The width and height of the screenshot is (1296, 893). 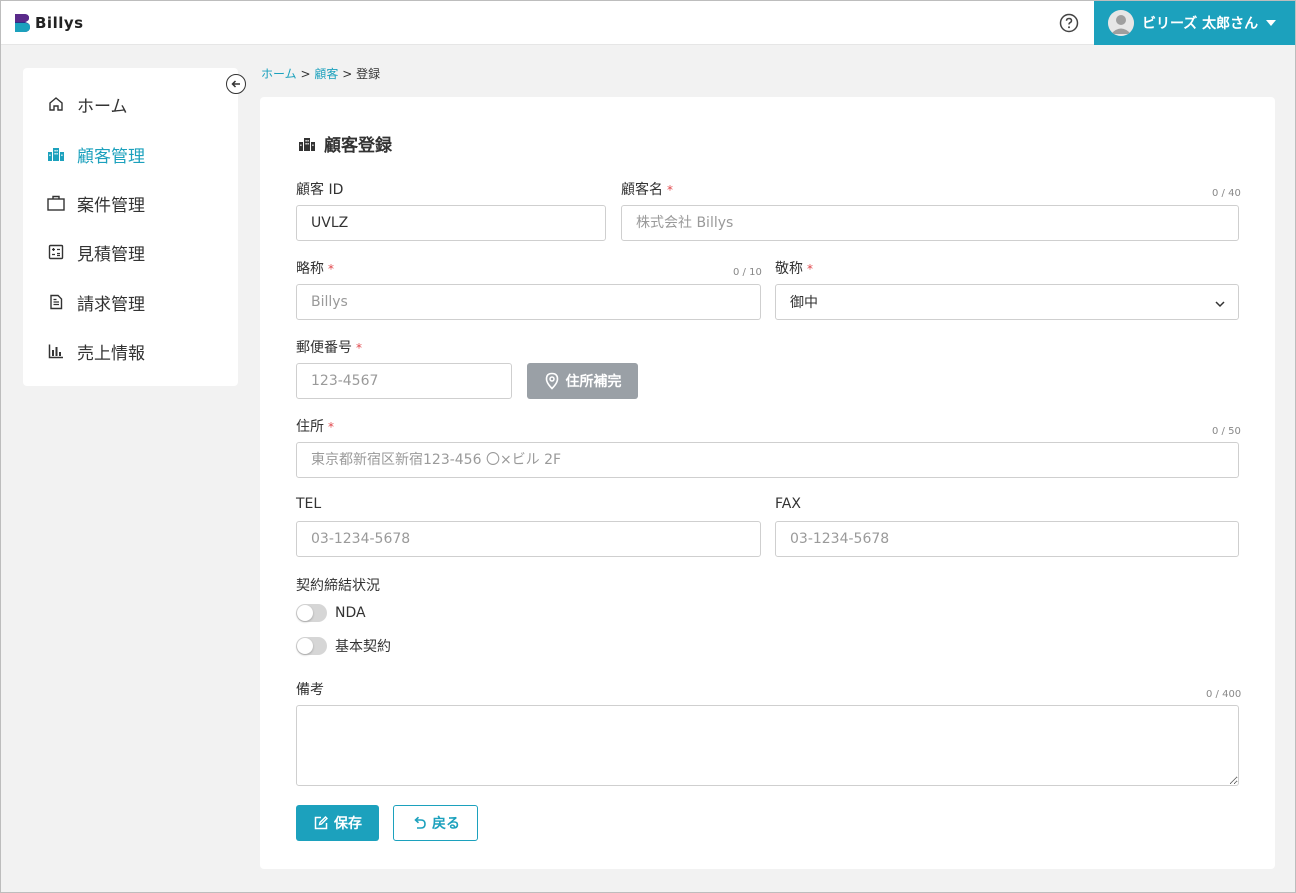 I want to click on briefcase-icon, so click(x=56, y=203).